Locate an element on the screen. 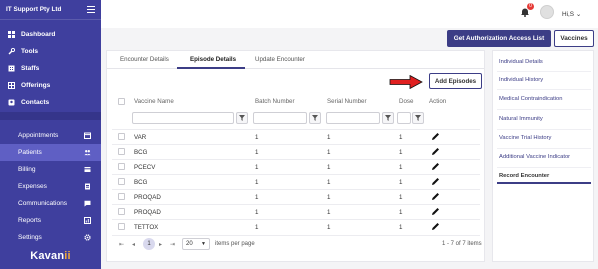  sidebar-item-settings: Settings is located at coordinates (50, 237).